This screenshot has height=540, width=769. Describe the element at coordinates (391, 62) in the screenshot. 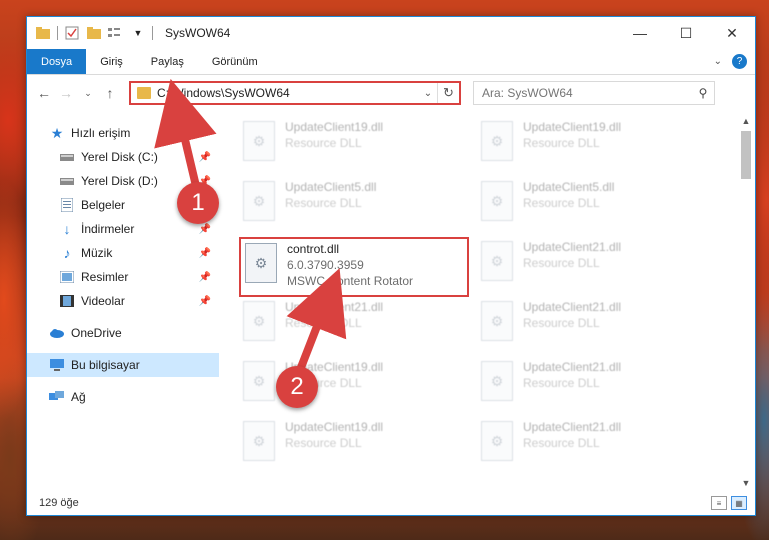

I see `ribbon-tabs: Dosya Giriş Paylaş Görünüm ⌄ ?` at that location.